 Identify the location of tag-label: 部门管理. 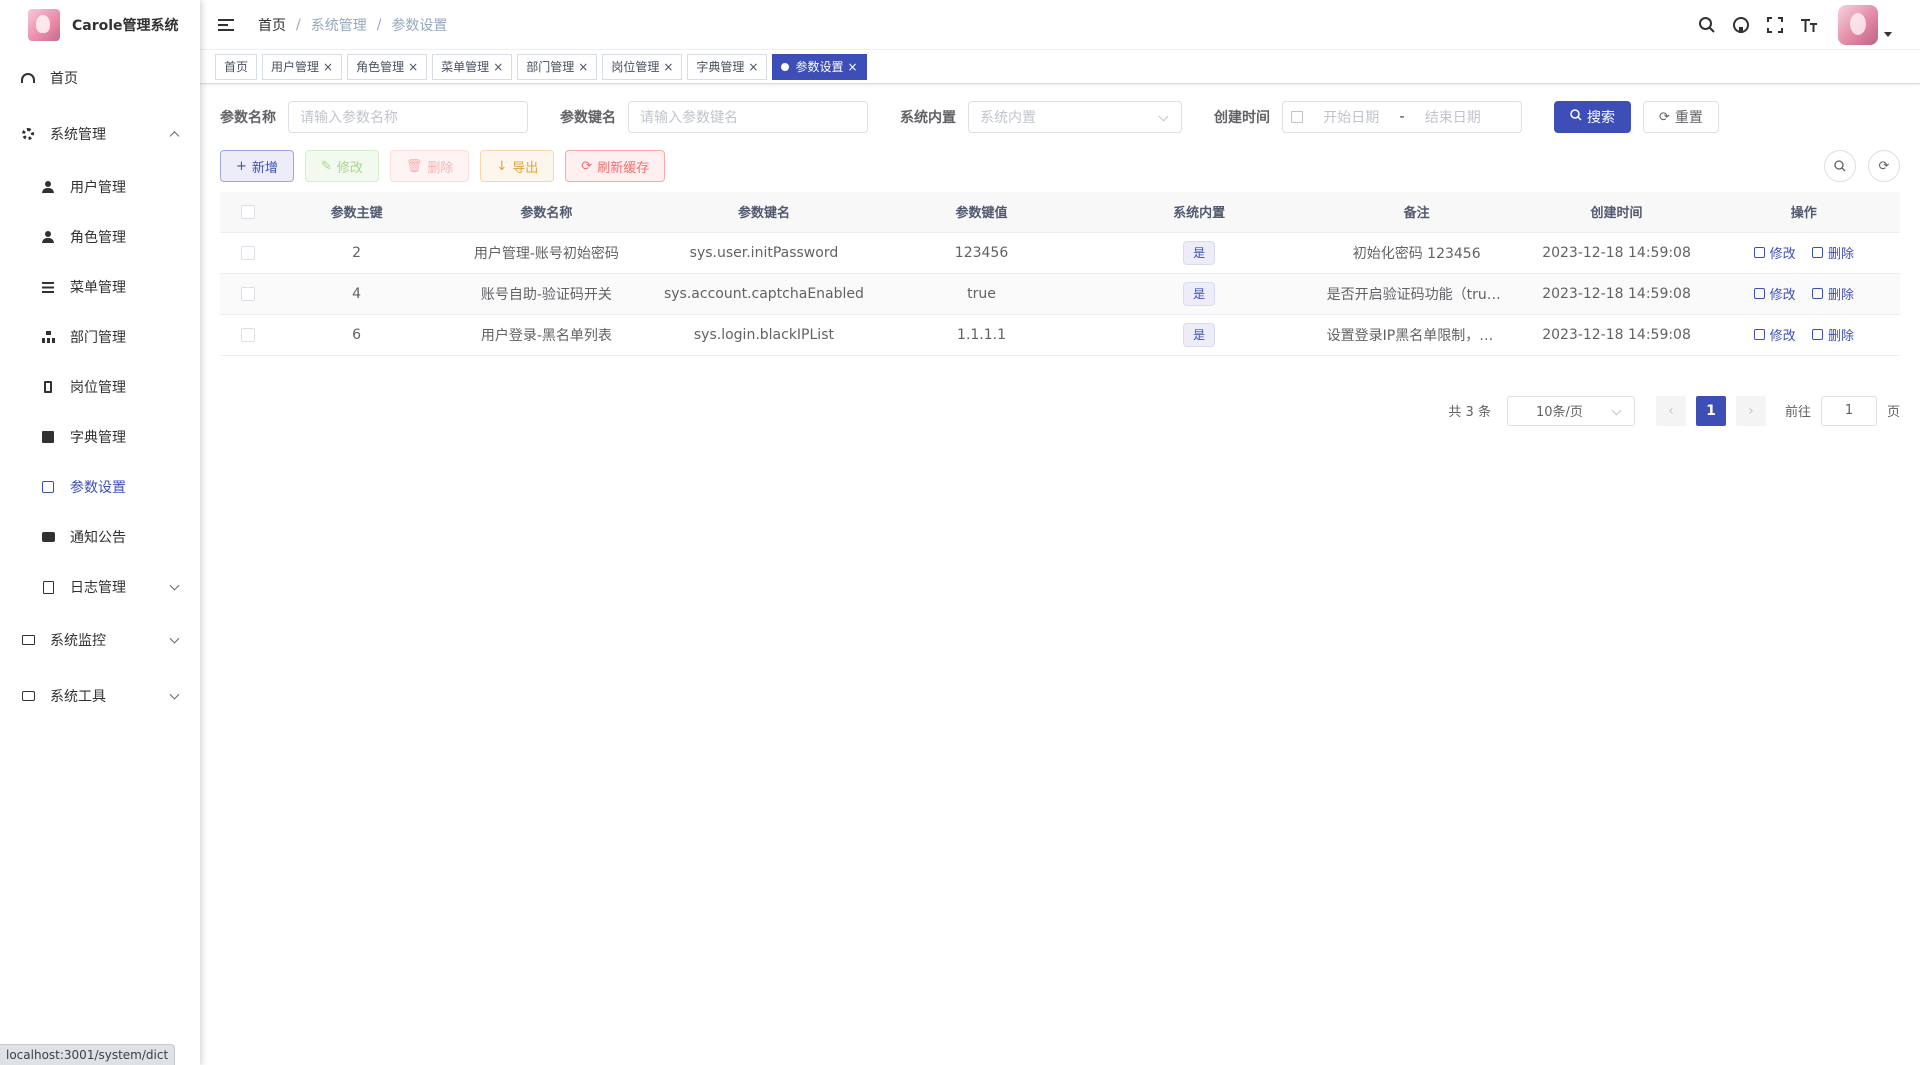
(550, 66).